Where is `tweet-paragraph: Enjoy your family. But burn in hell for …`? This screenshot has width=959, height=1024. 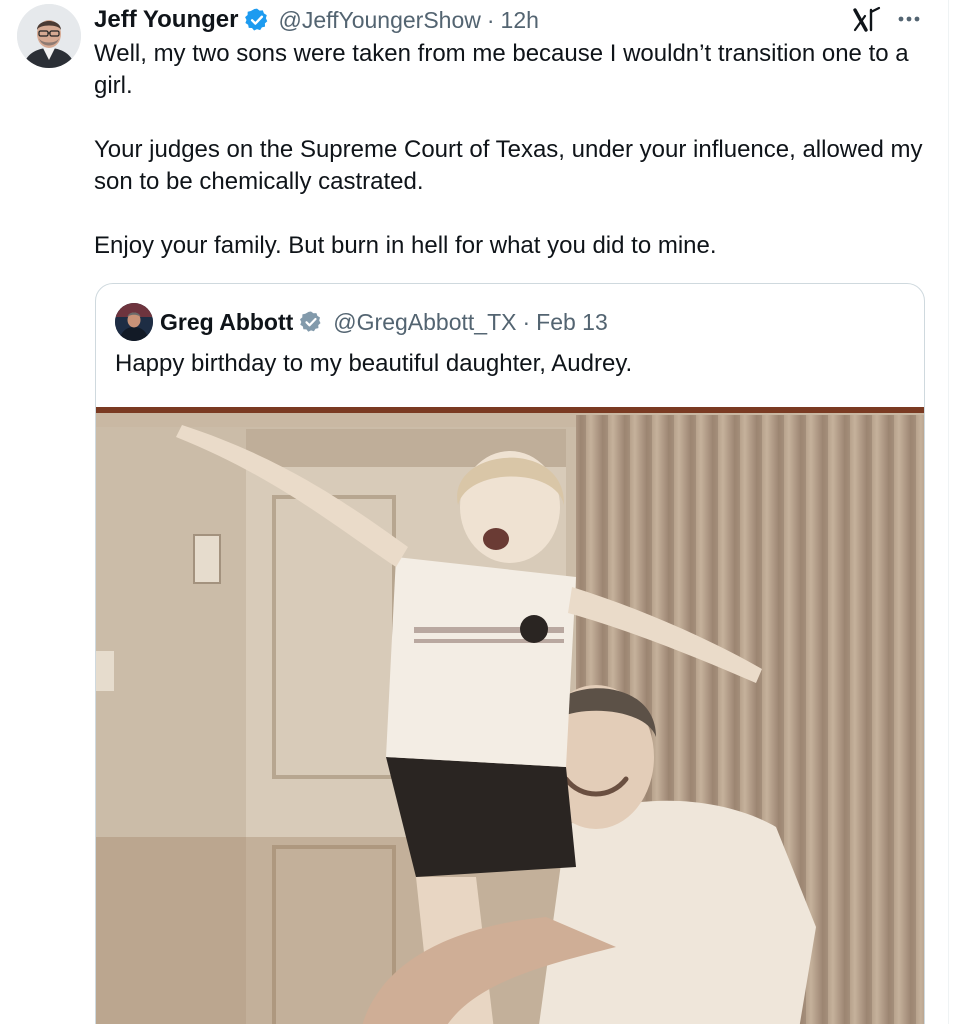 tweet-paragraph: Enjoy your family. But burn in hell for … is located at coordinates (405, 245).